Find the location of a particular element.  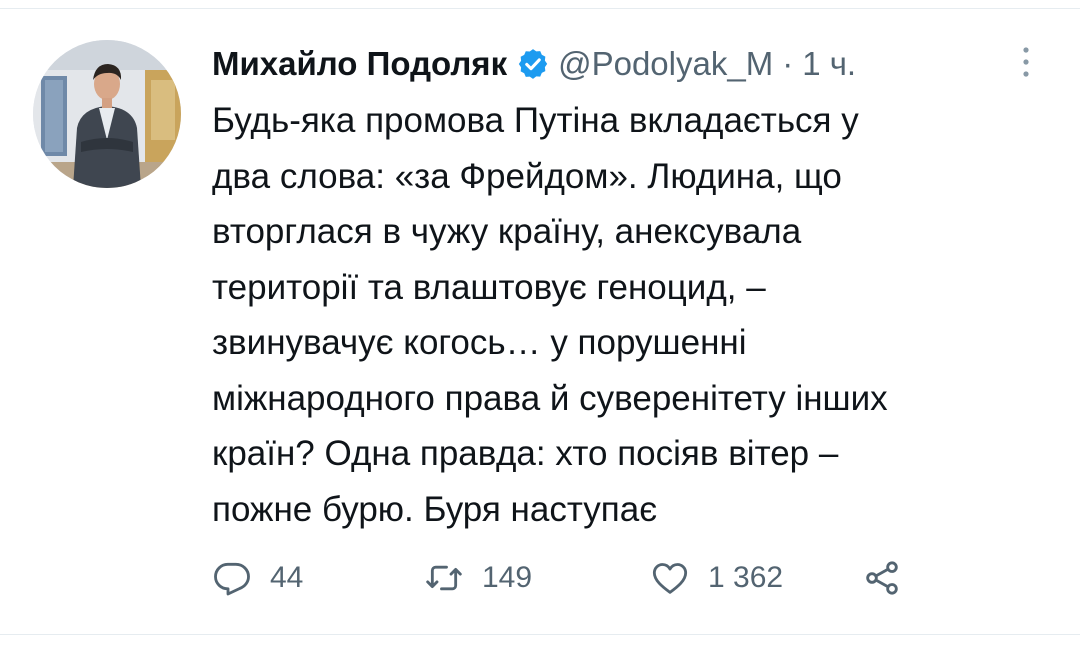

more-vertical-icon is located at coordinates (1026, 62).